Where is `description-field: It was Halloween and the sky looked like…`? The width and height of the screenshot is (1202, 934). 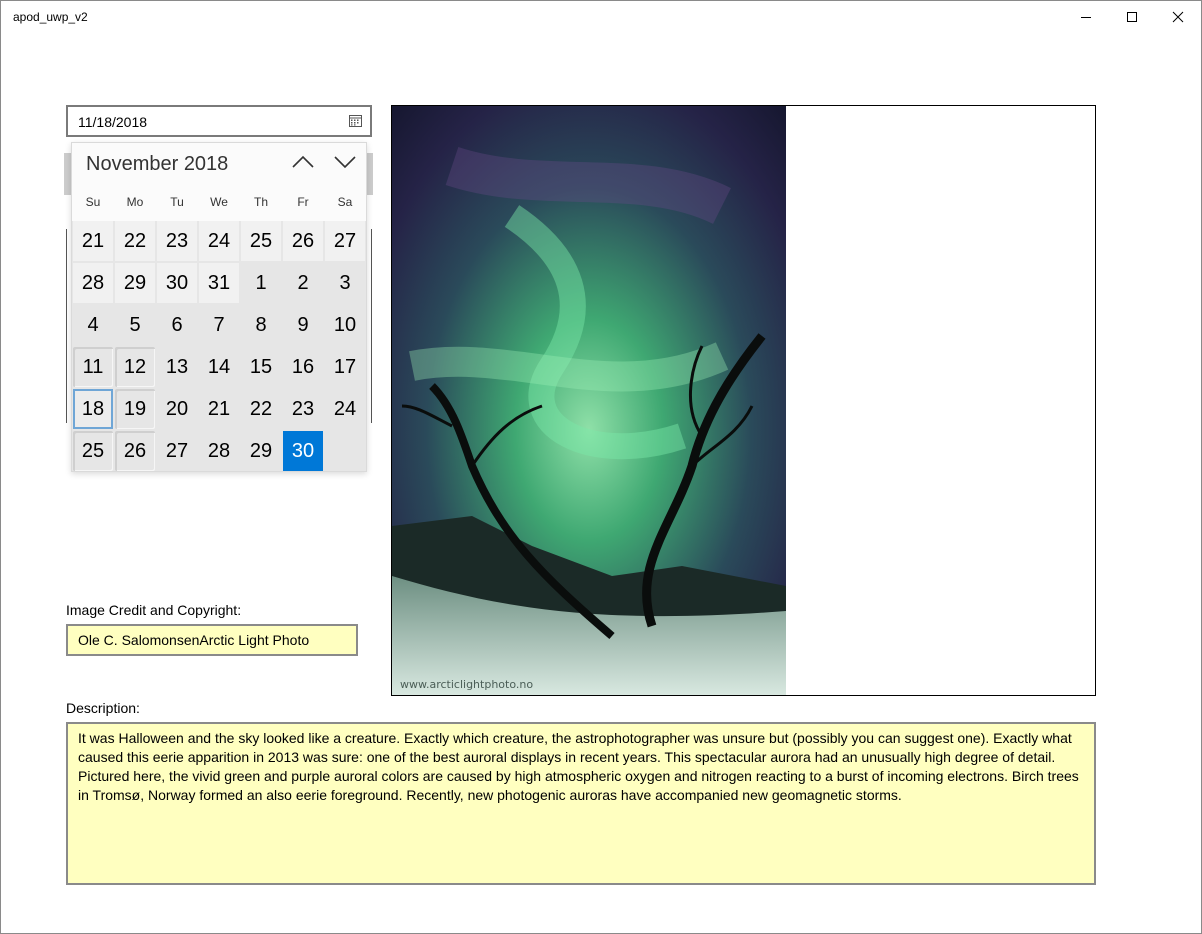
description-field: It was Halloween and the sky looked like… is located at coordinates (581, 803).